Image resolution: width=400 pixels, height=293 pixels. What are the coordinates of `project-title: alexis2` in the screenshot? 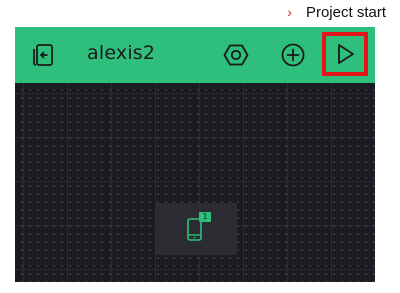 It's located at (121, 53).